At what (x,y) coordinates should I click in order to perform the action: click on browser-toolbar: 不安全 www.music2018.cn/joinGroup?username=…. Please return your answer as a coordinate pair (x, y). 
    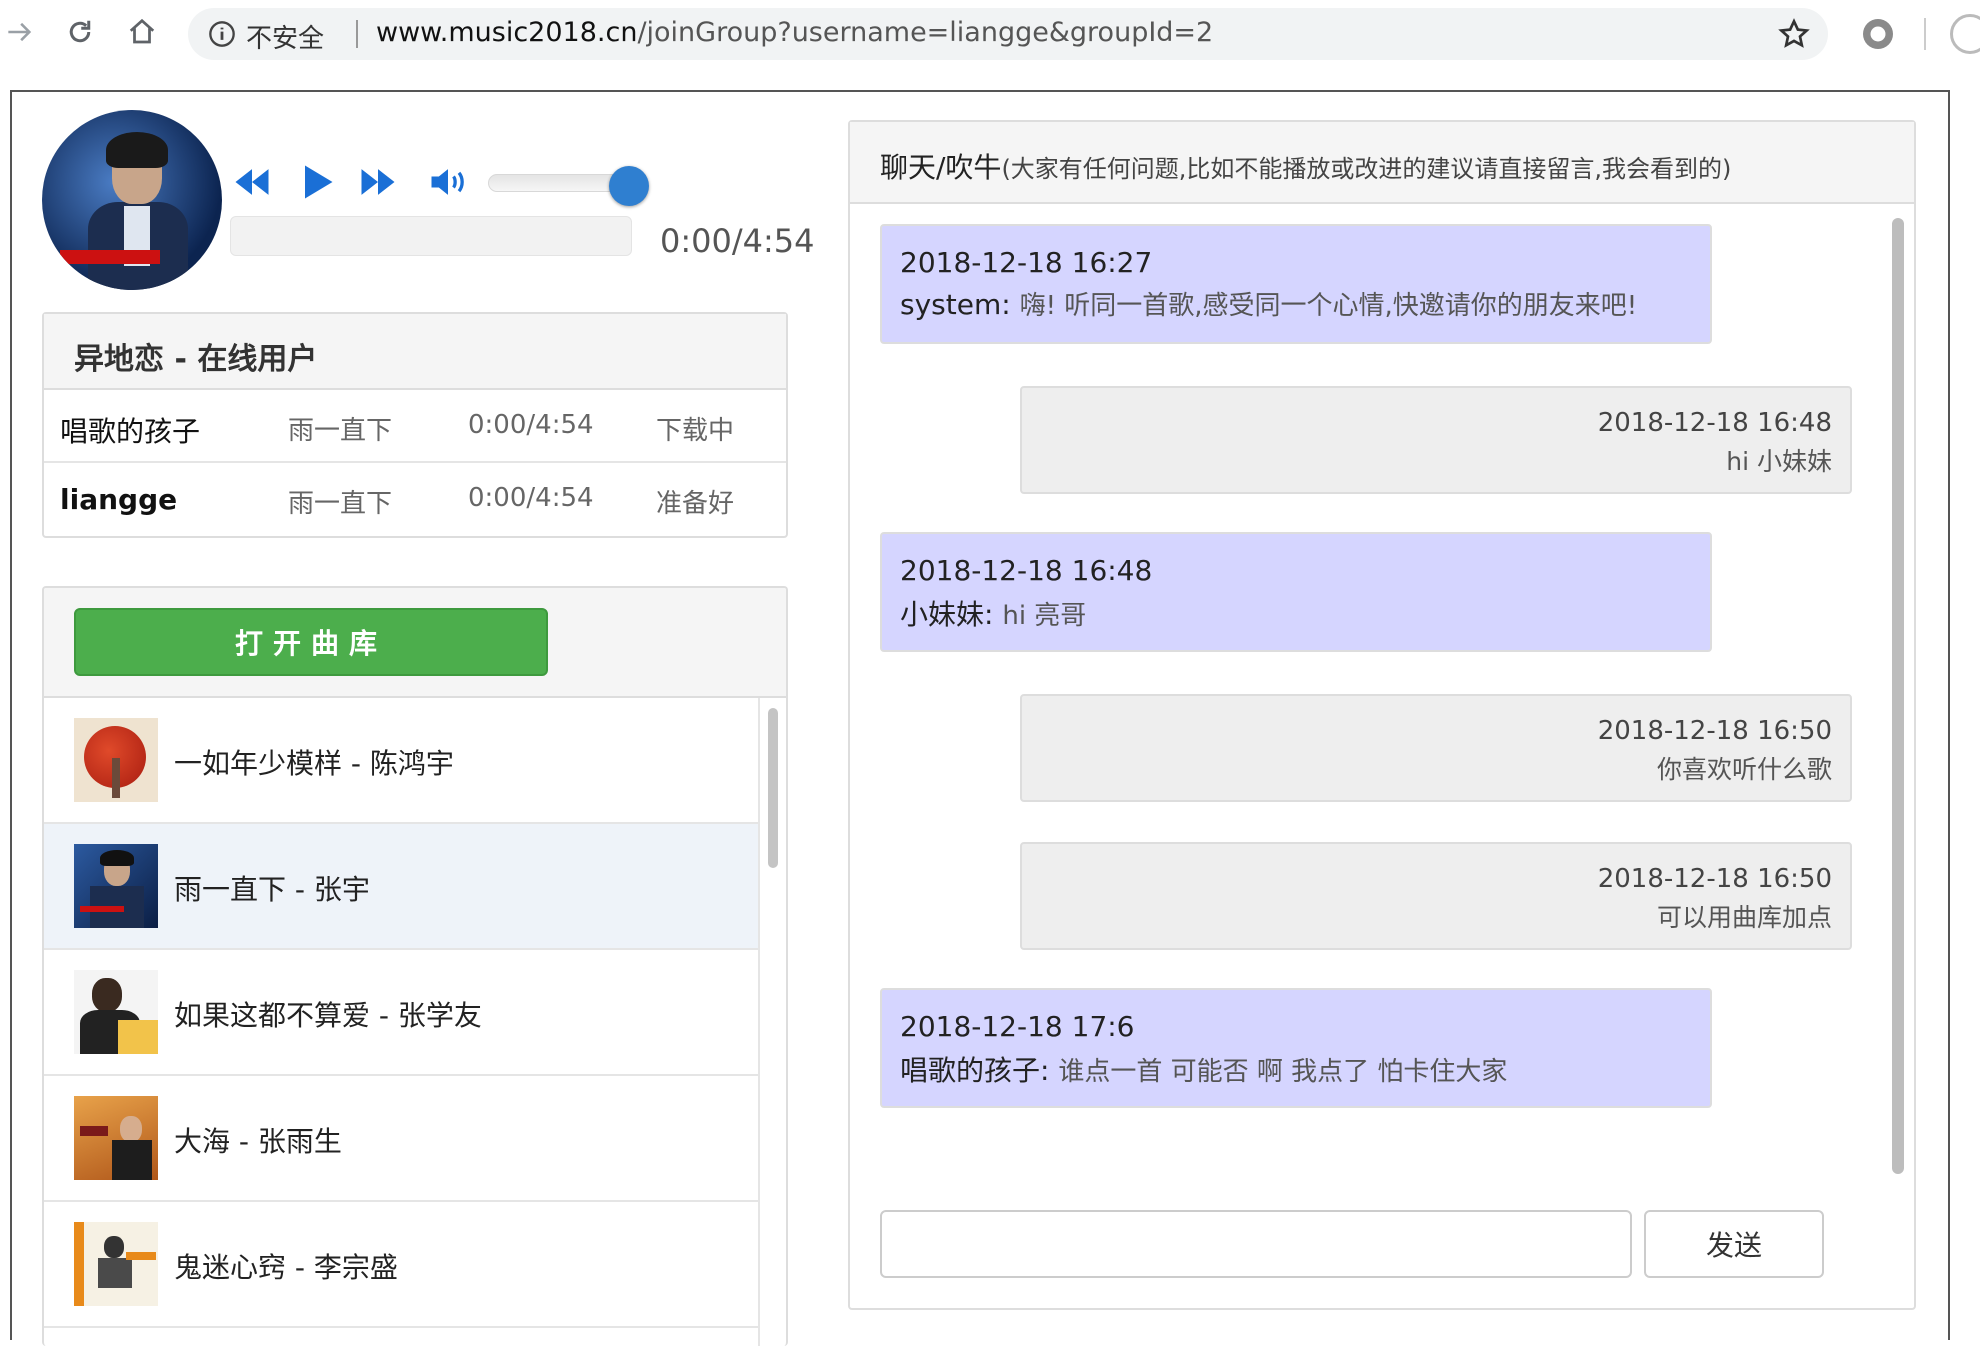
    Looking at the image, I should click on (990, 35).